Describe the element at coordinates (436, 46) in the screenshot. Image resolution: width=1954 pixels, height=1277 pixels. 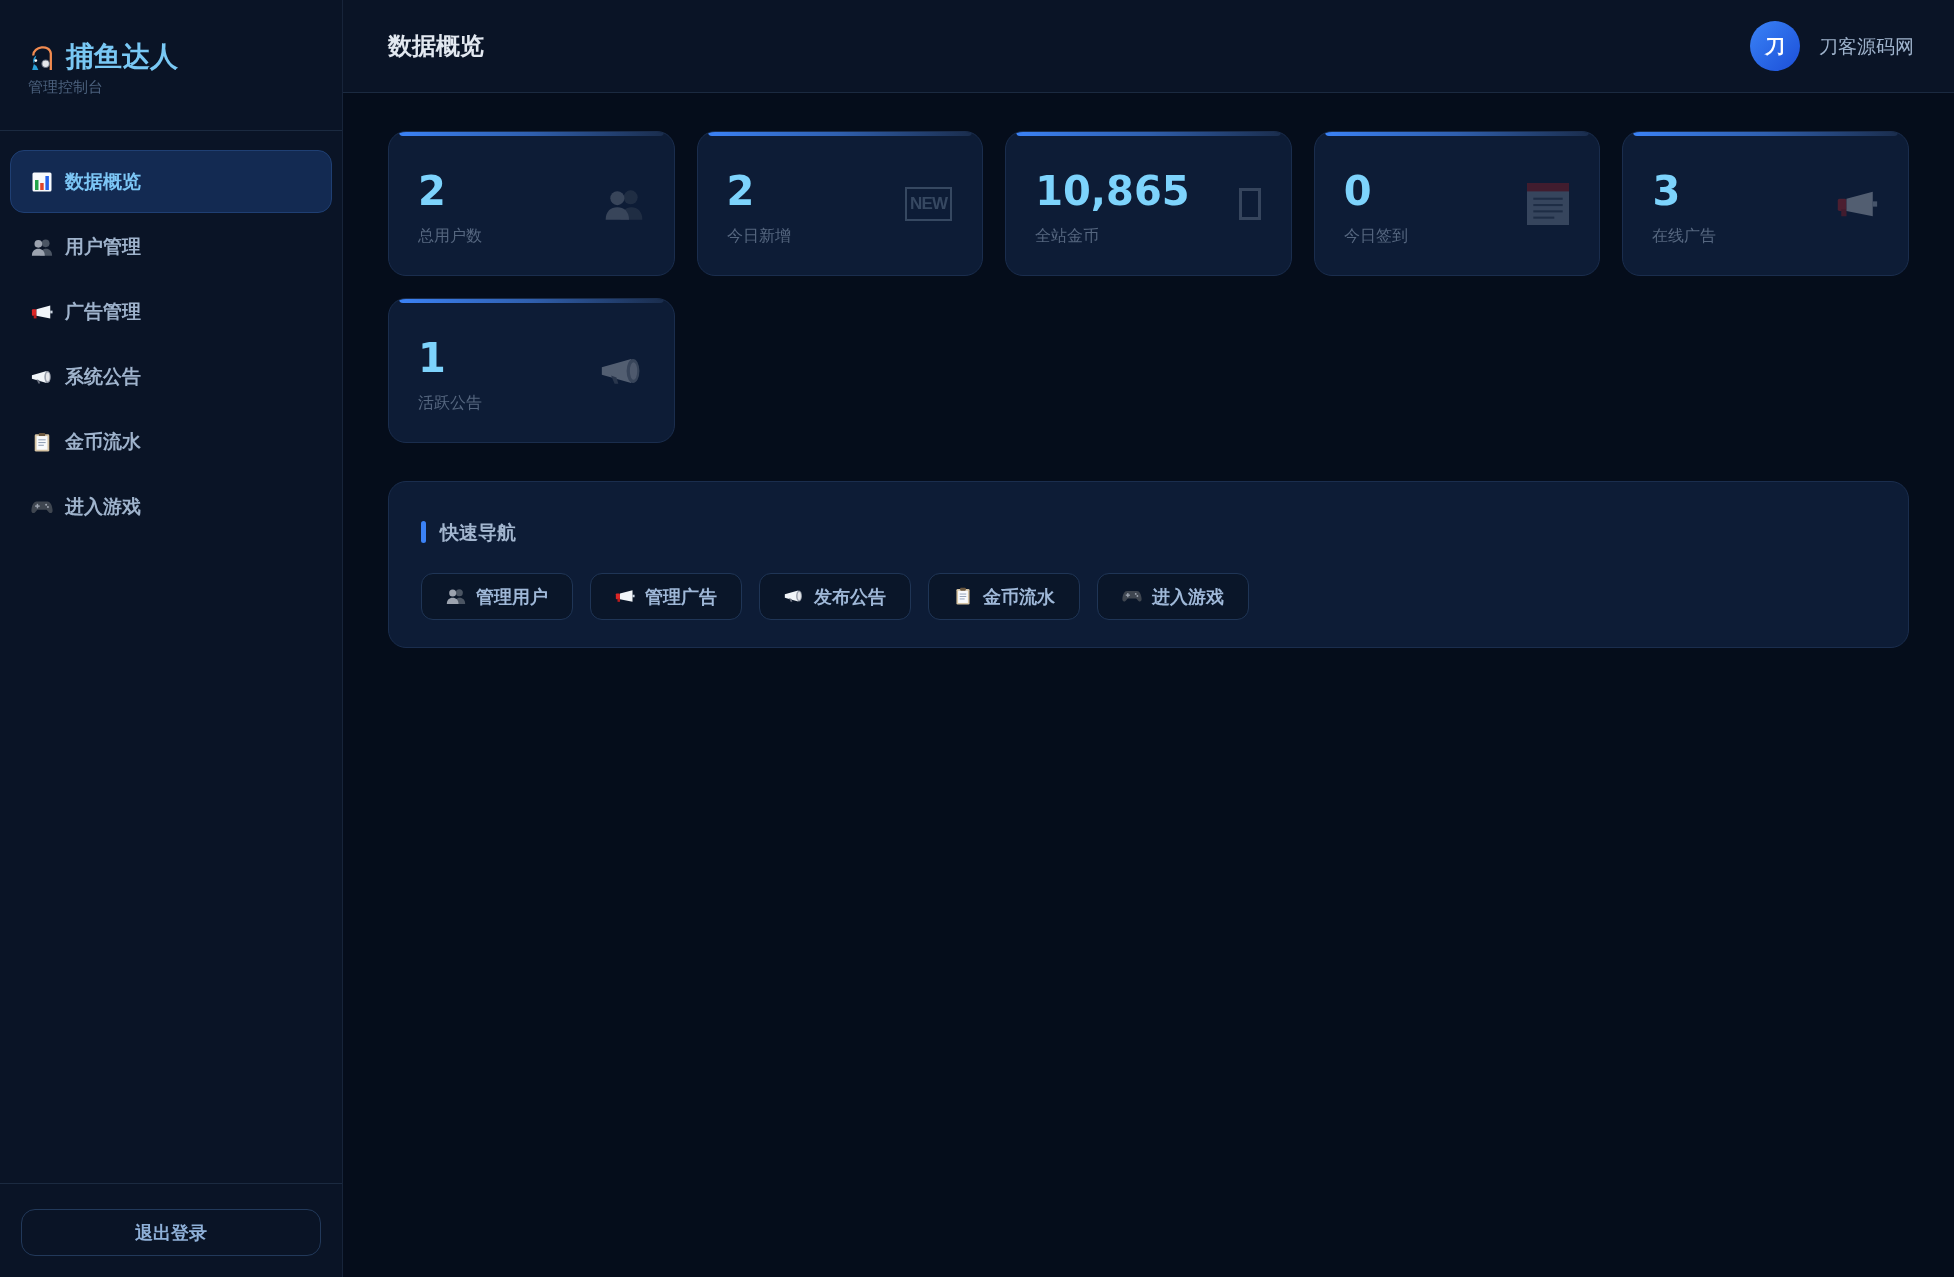
I see `page-title: 数据概览` at that location.